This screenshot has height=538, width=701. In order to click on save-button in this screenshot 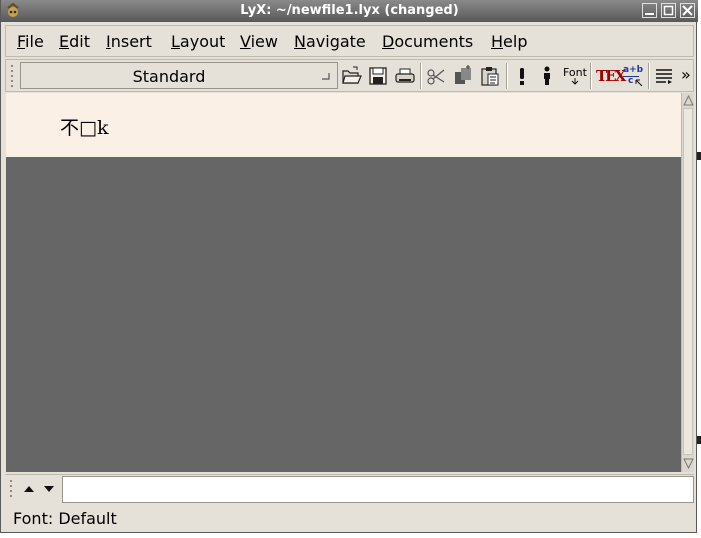, I will do `click(378, 76)`.